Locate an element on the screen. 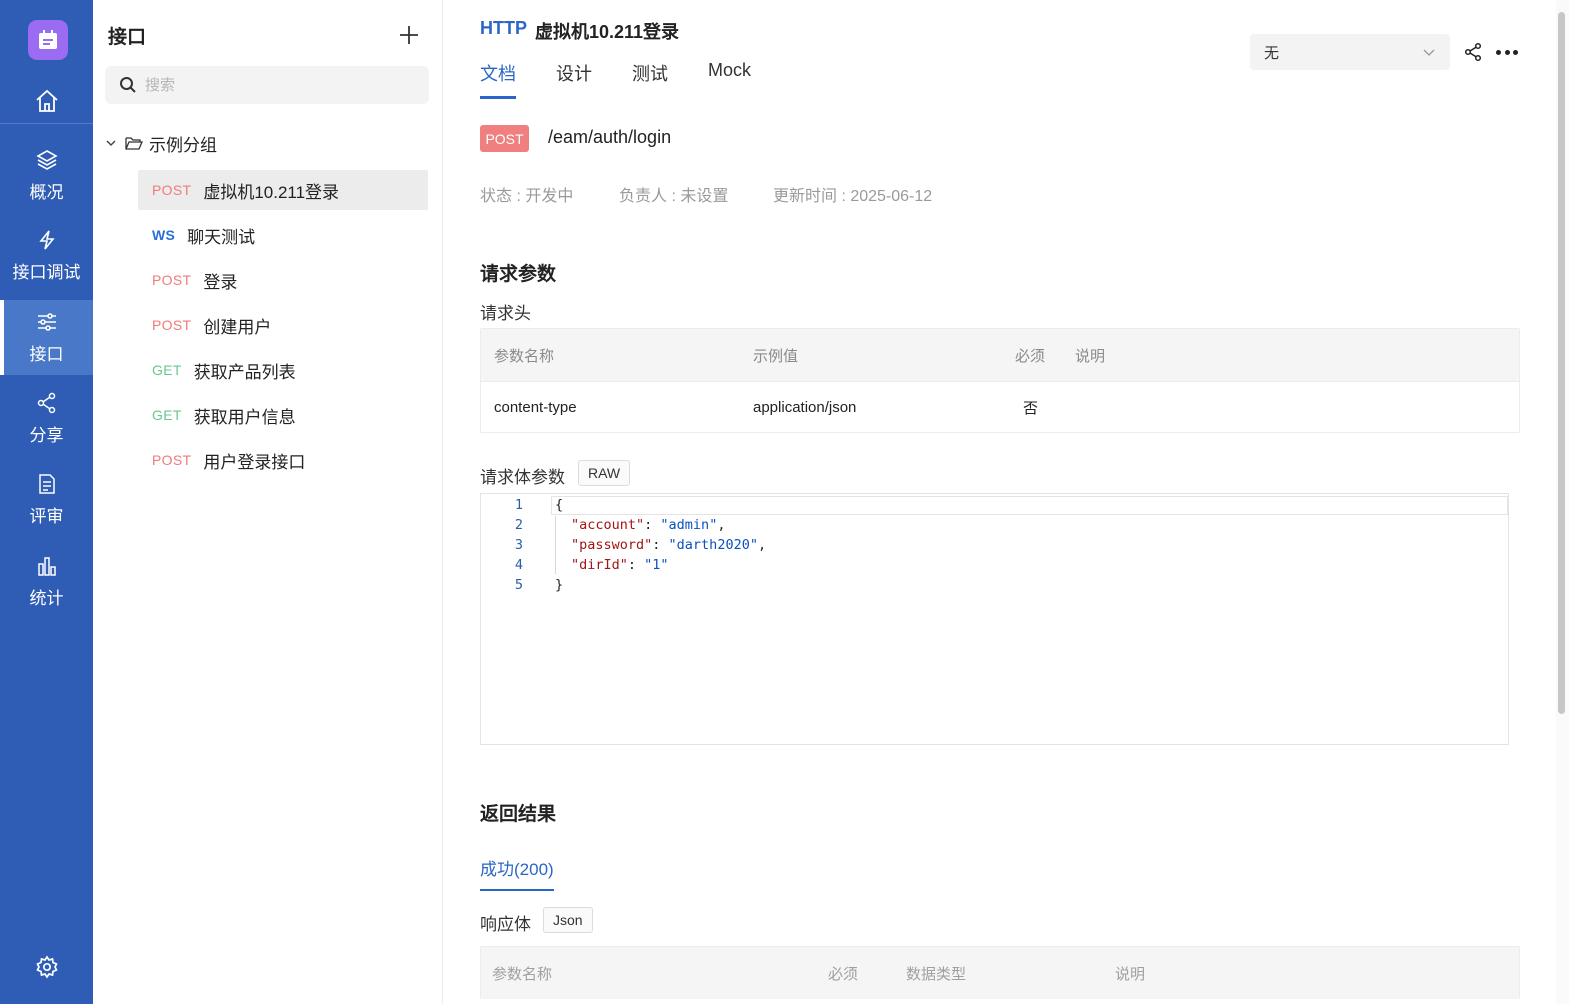 The image size is (1569, 1004). api-item: GET 获取用户信息 is located at coordinates (283, 415).